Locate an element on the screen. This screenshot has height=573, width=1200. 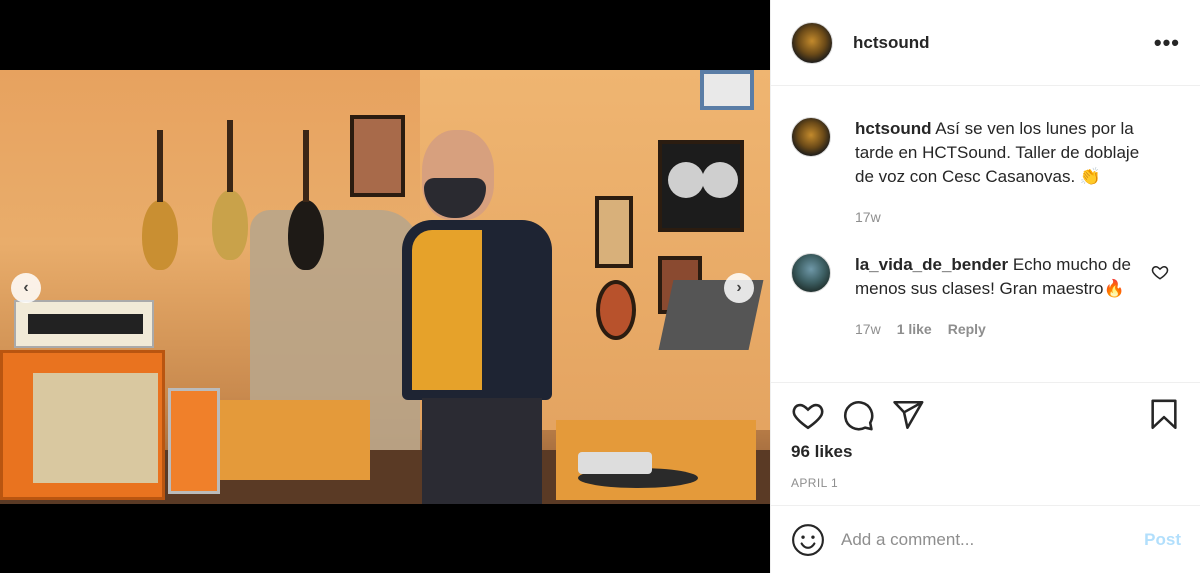
comment-likes: 1 like is located at coordinates (914, 329).